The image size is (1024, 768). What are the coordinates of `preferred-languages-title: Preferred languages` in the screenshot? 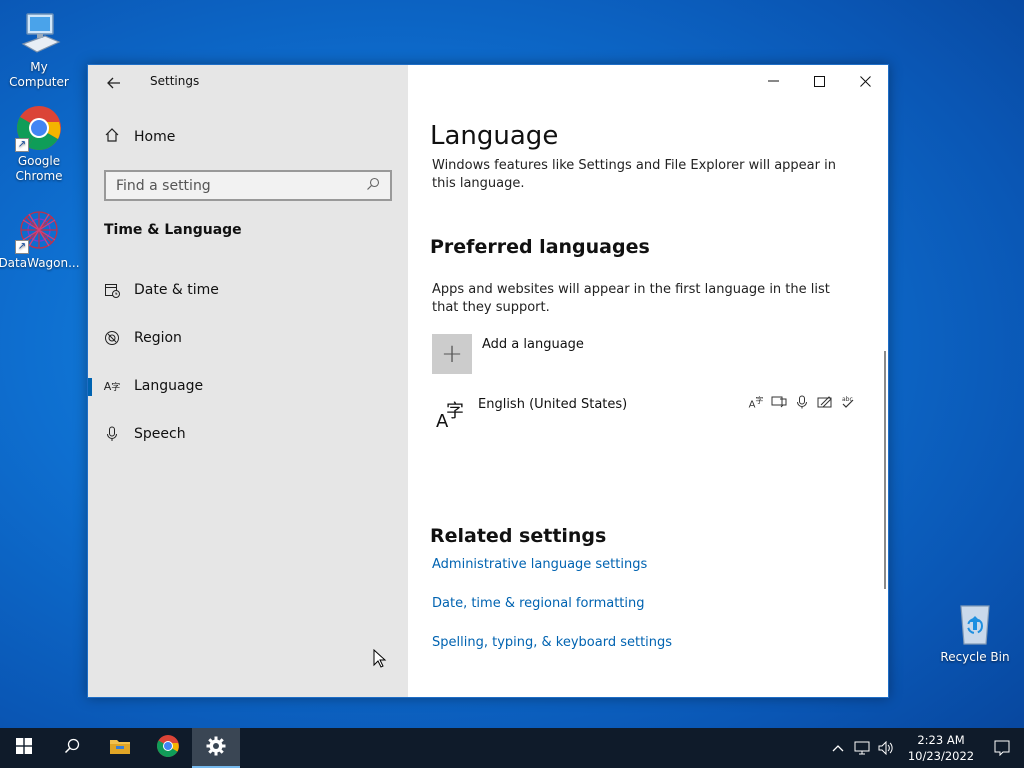 It's located at (540, 247).